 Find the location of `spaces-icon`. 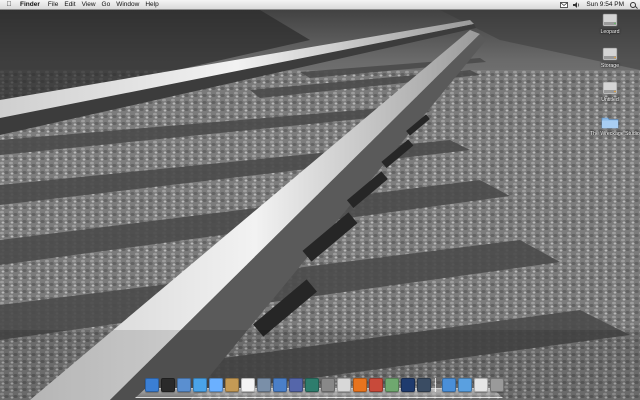

spaces-icon is located at coordinates (296, 385).